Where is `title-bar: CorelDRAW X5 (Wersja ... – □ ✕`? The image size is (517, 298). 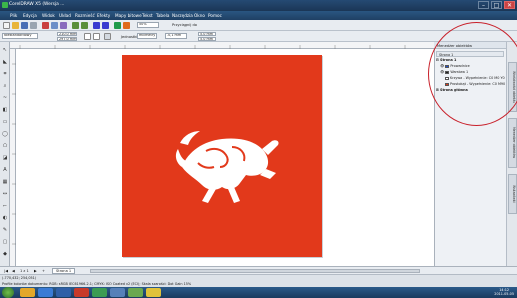
title-bar: CorelDRAW X5 (Wersja ... – □ ✕ is located at coordinates (258, 5).